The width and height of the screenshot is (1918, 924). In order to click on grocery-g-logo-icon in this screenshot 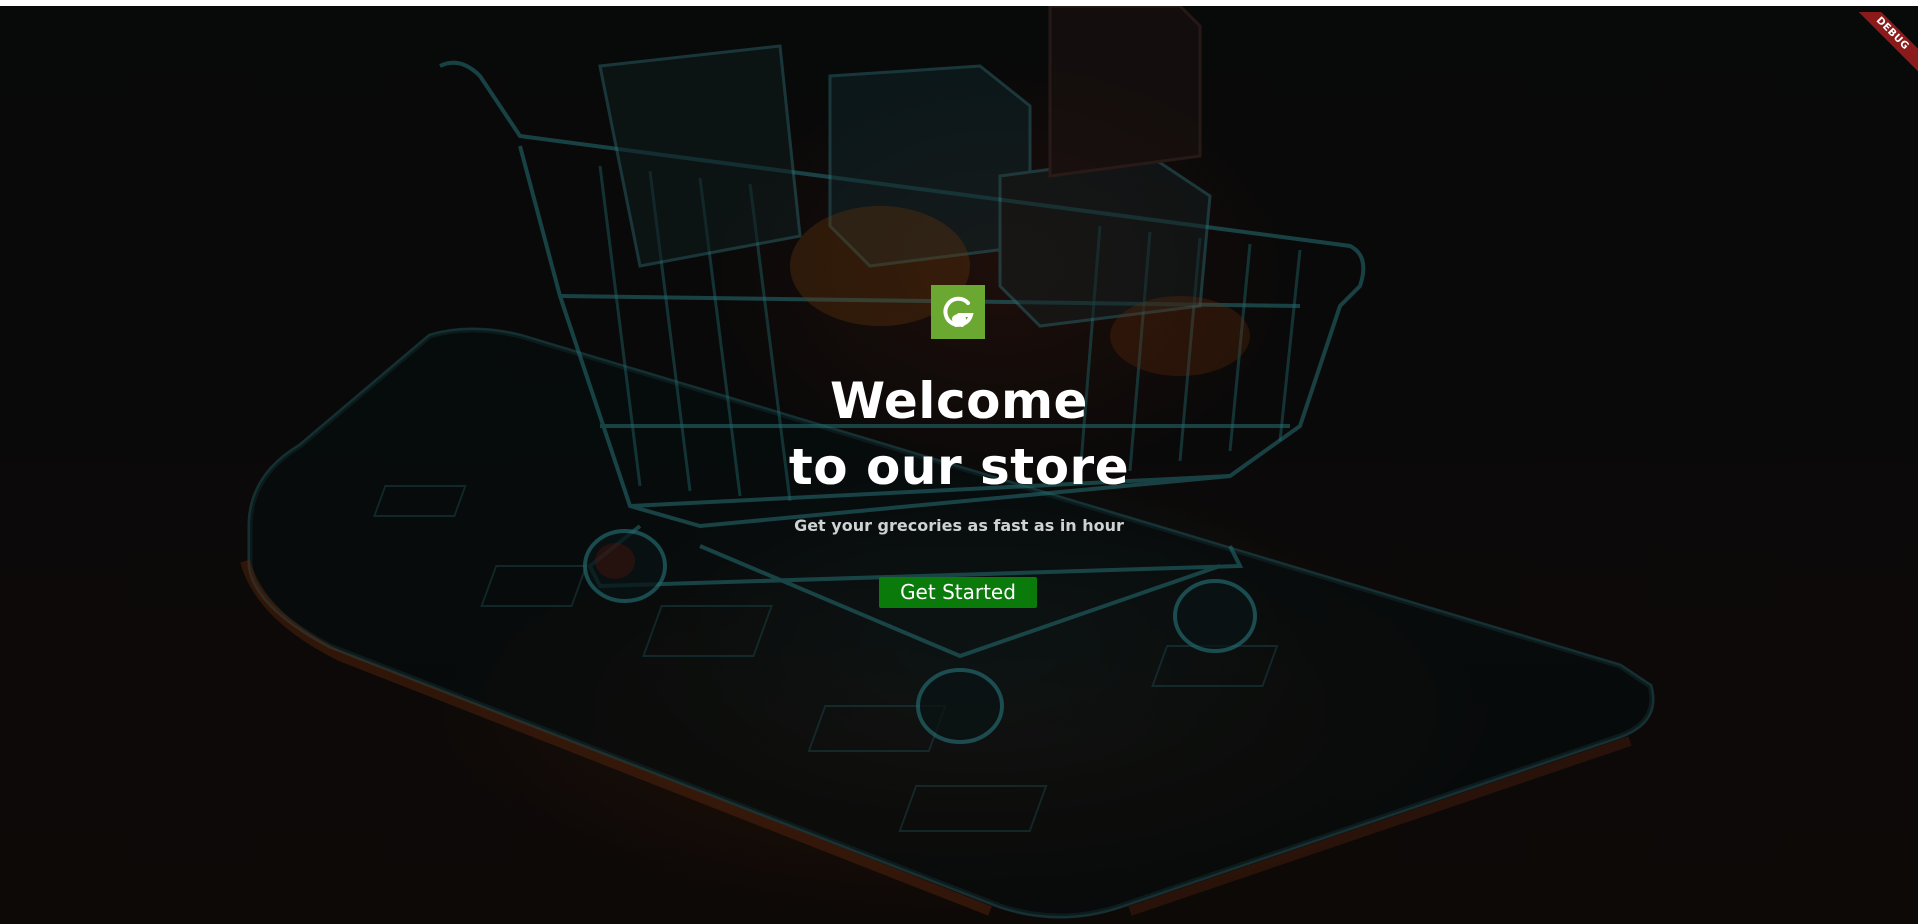, I will do `click(958, 311)`.